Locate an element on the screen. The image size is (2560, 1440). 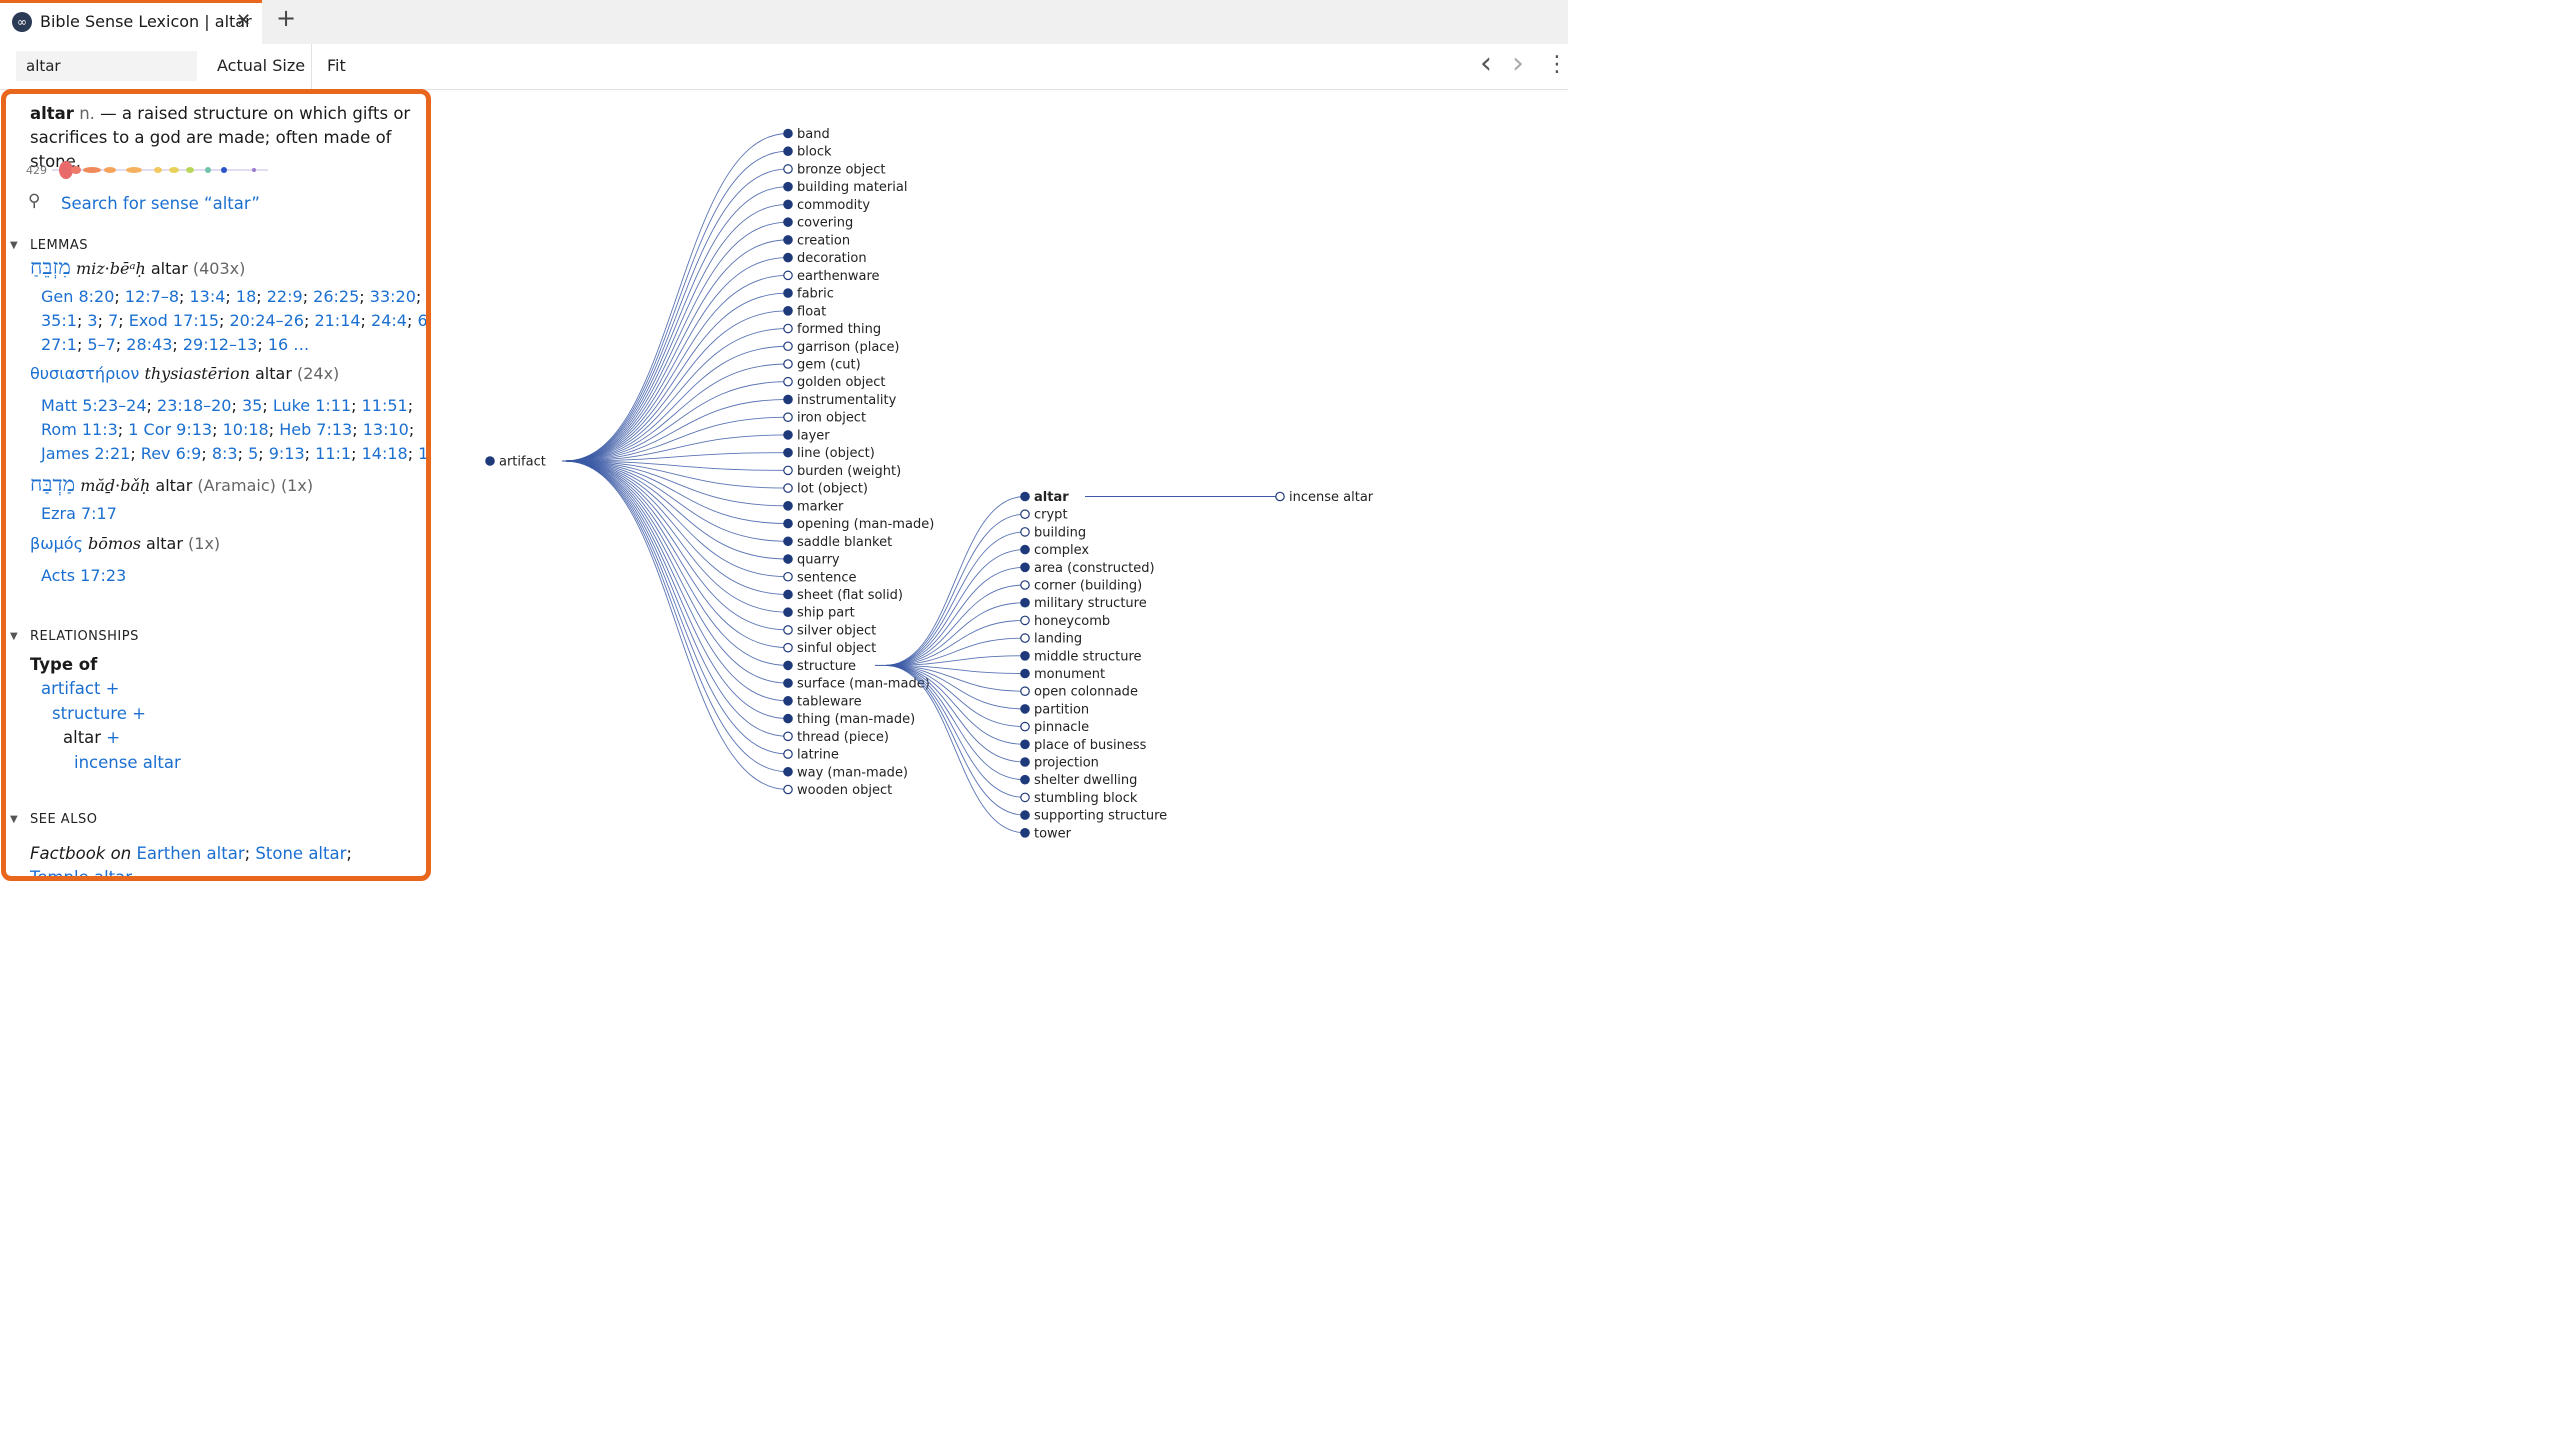
see-also-caret-icon: ▼ is located at coordinates (14, 819).